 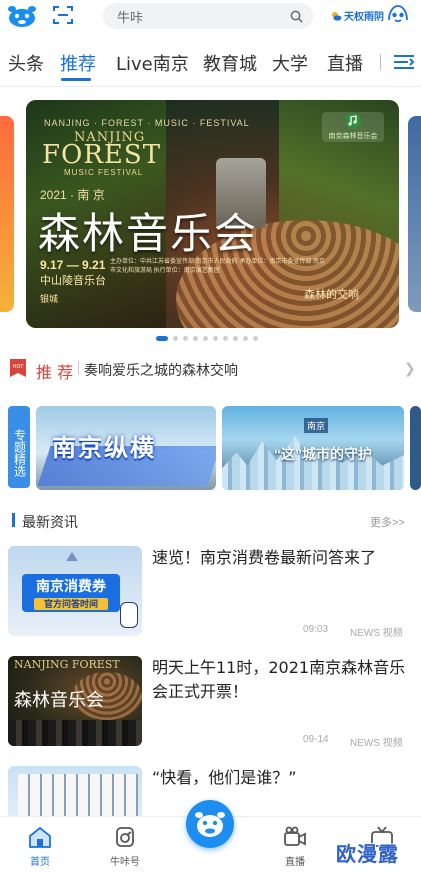 I want to click on center-mascot-button, so click(x=210, y=824).